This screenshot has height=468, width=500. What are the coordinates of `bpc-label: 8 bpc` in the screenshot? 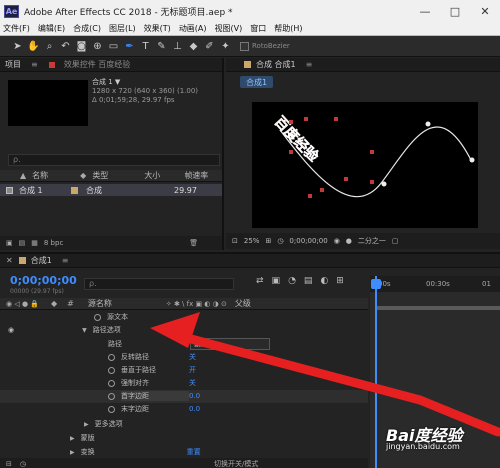 It's located at (53, 243).